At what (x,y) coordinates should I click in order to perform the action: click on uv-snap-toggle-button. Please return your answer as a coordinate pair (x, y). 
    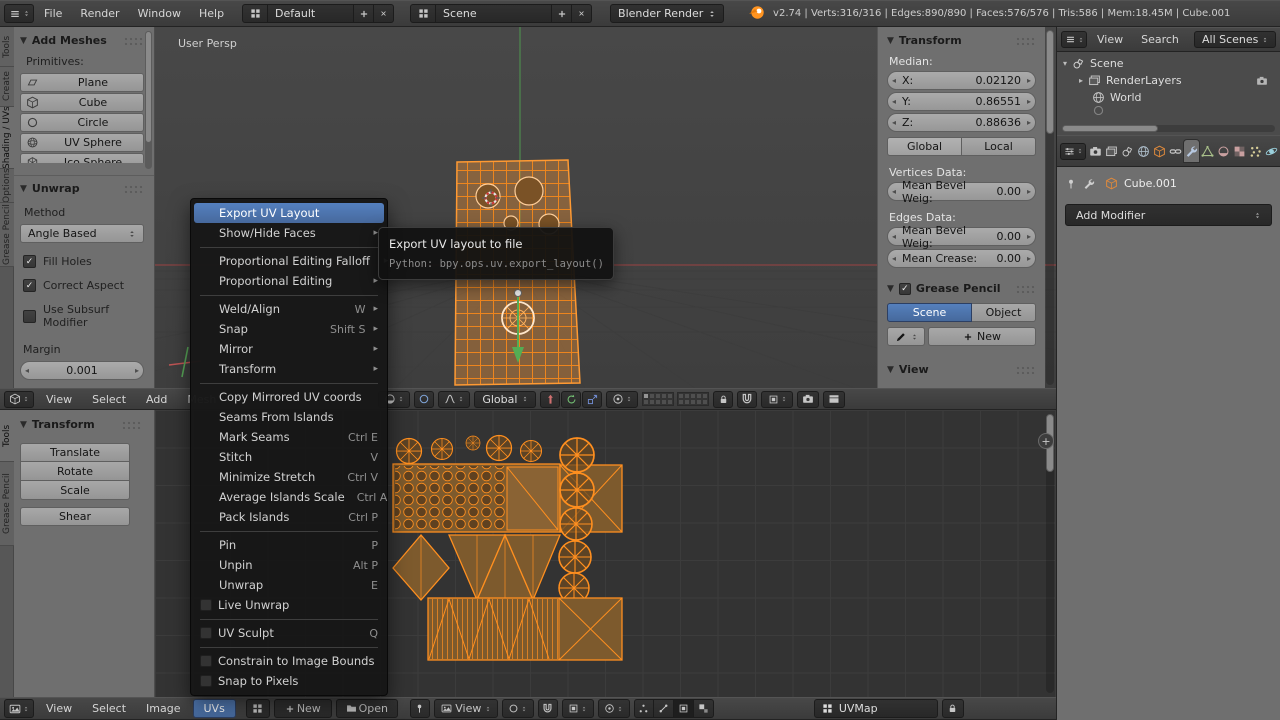
    Looking at the image, I should click on (547, 708).